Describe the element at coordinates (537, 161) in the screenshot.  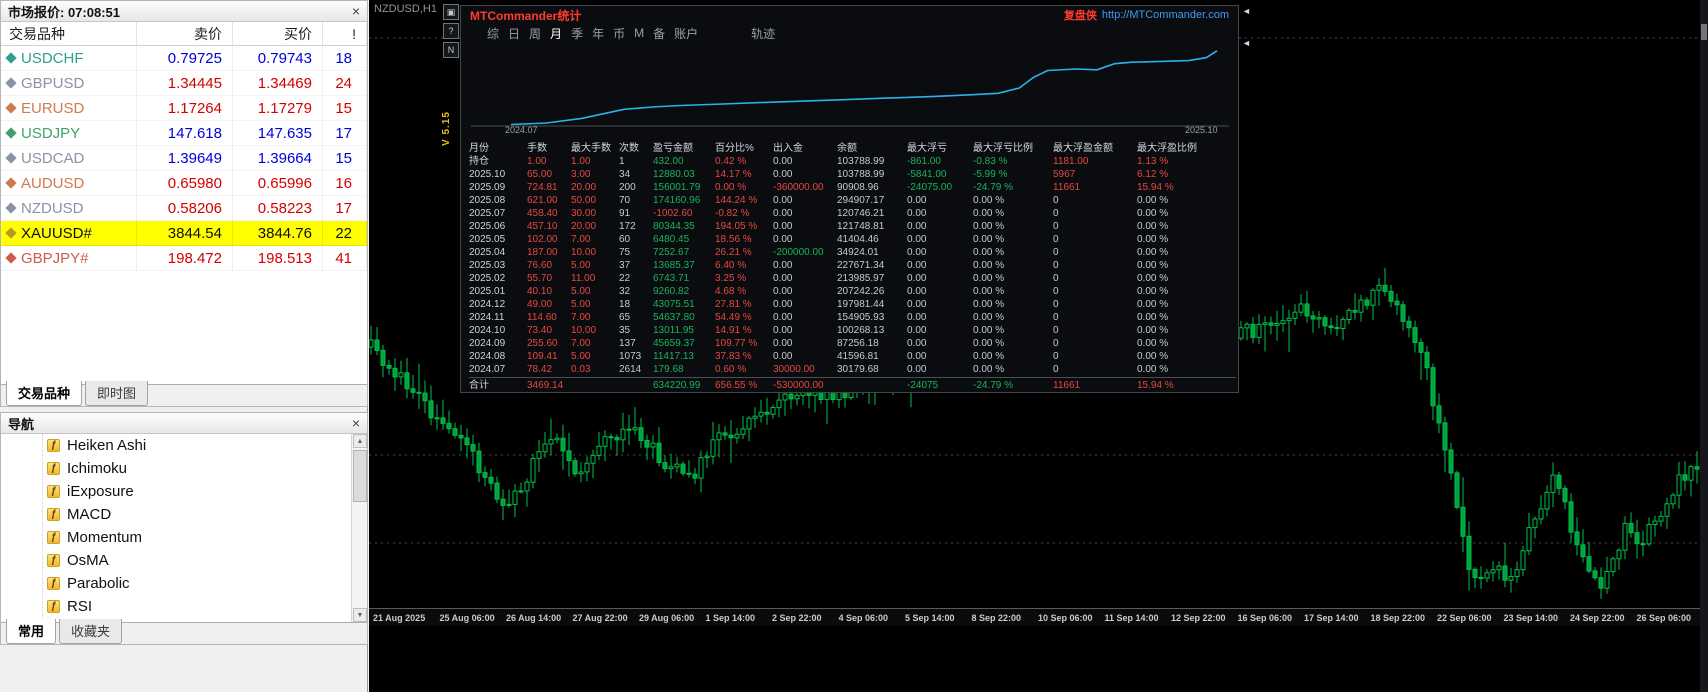
I see `stat-cell: 1.00` at that location.